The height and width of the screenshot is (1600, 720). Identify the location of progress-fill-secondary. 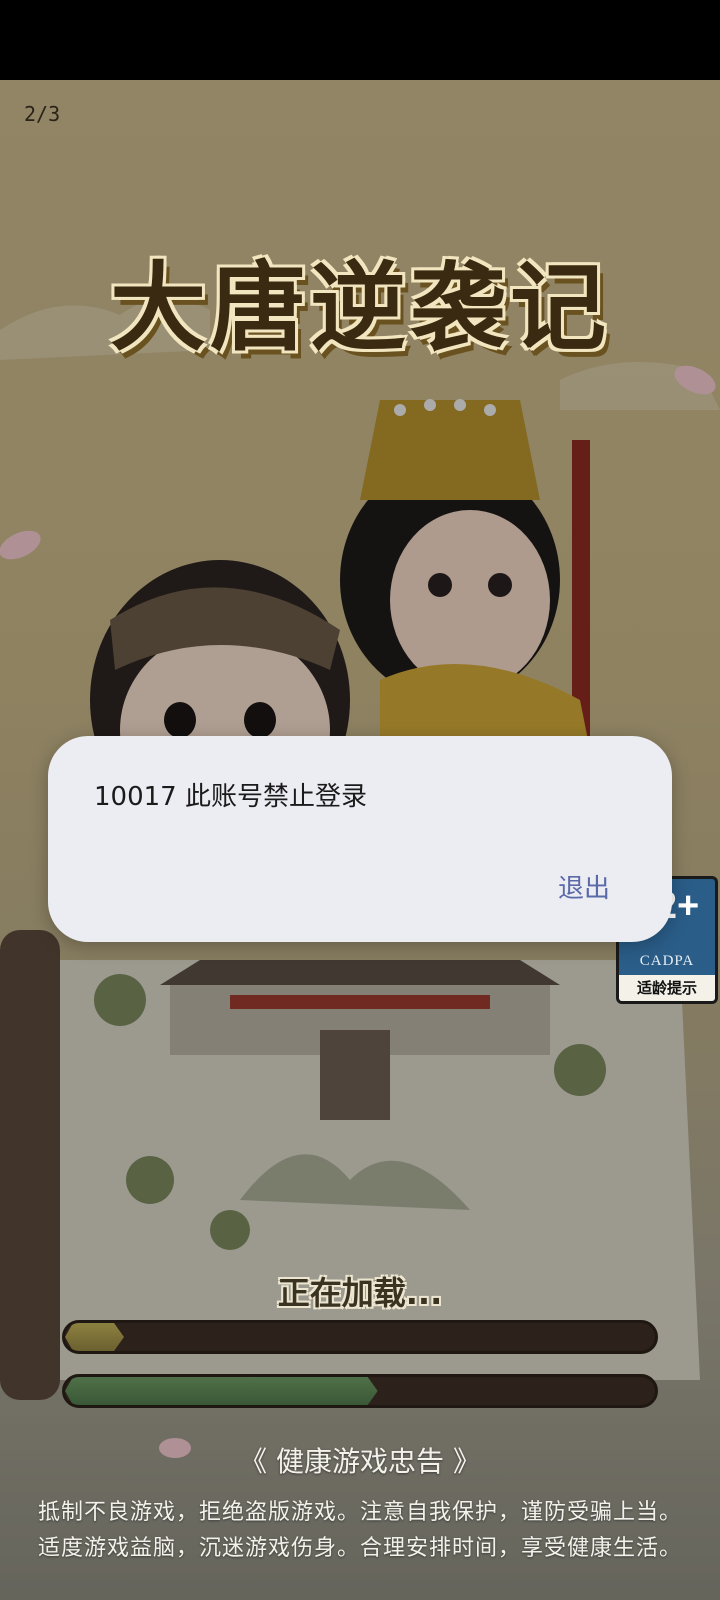
(221, 1391).